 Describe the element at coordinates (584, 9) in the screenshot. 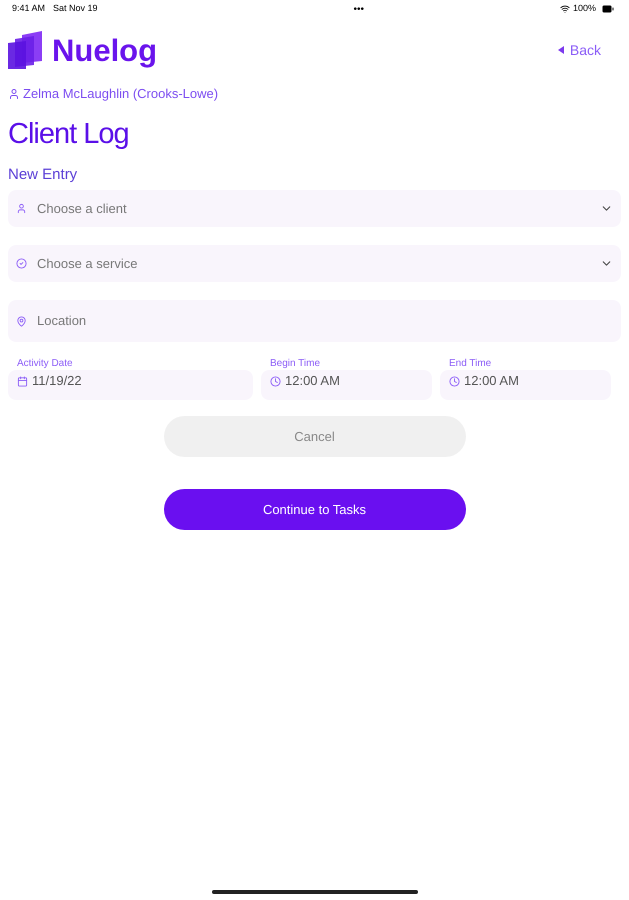

I see `battery-percent: 100%` at that location.